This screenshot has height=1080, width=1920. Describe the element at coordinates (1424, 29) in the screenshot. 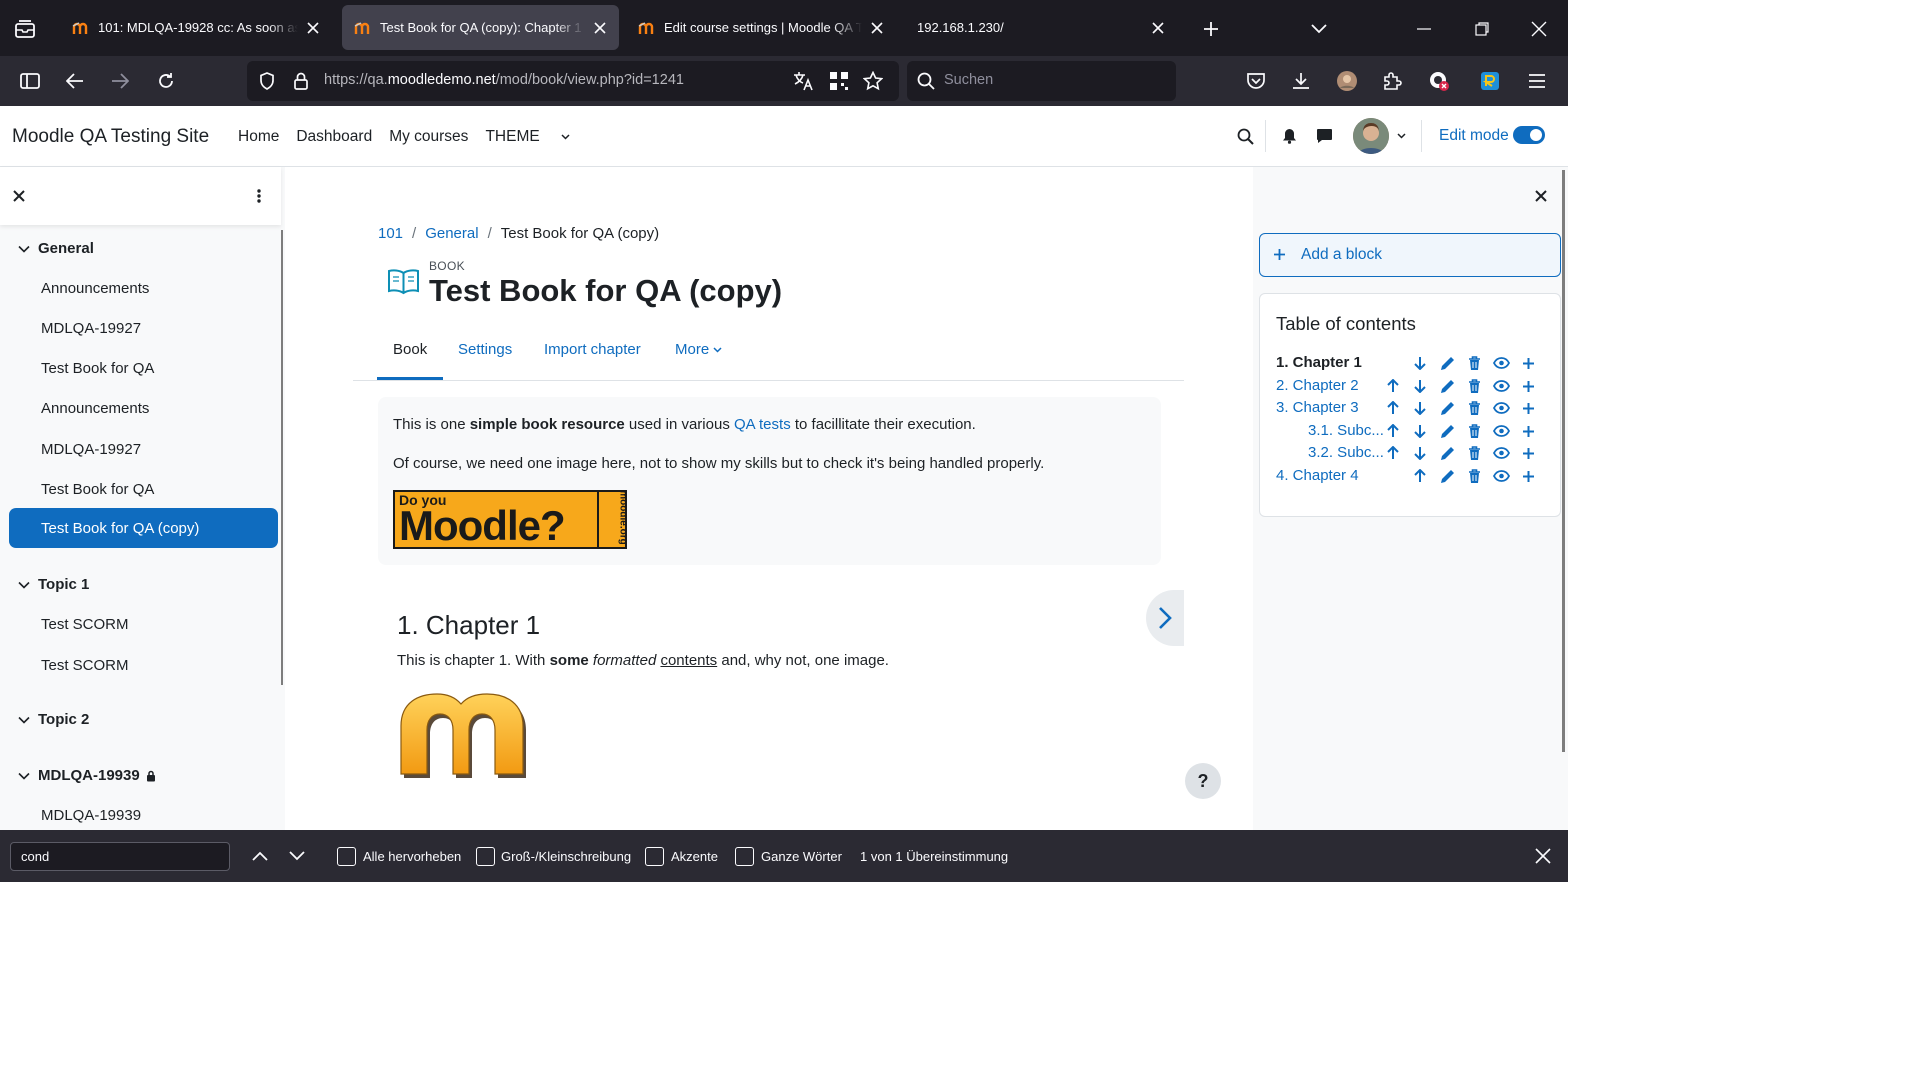

I see `minimize-window-icon` at that location.